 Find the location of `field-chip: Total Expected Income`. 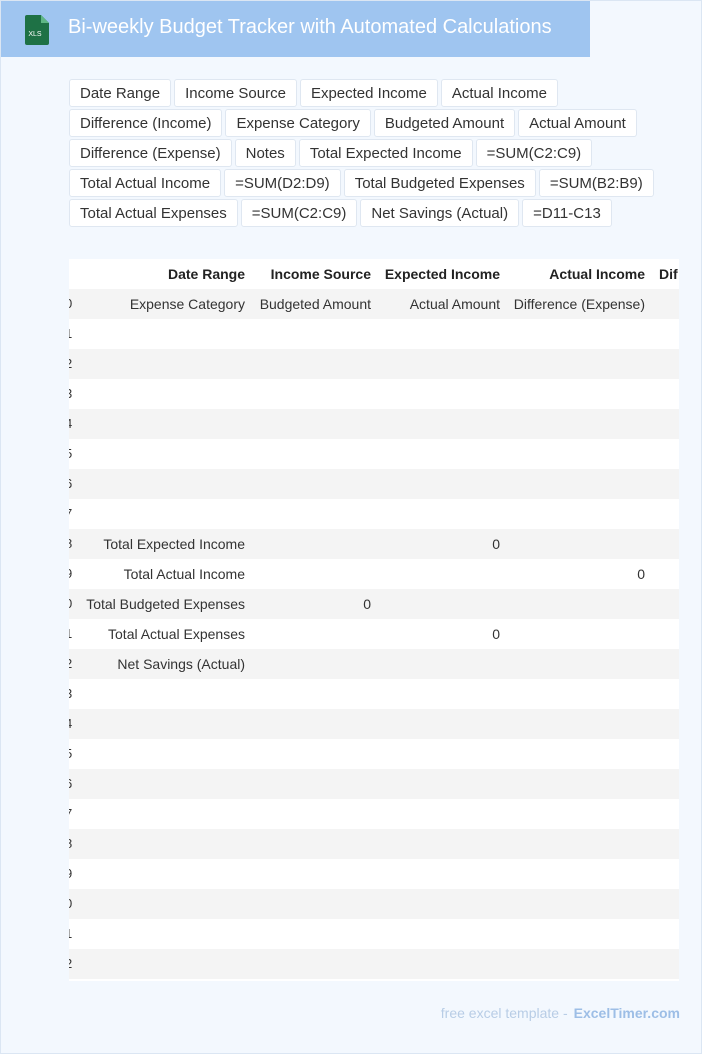

field-chip: Total Expected Income is located at coordinates (385, 153).